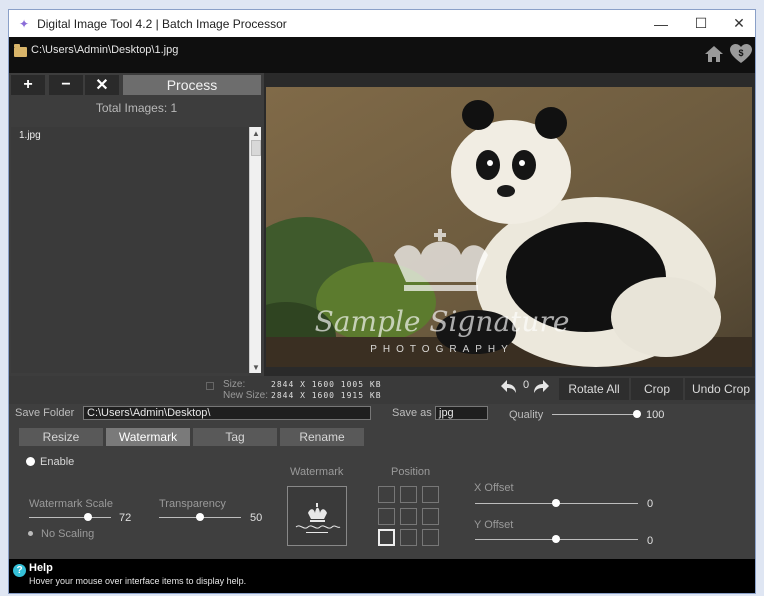  Describe the element at coordinates (430, 537) in the screenshot. I see `position-bottom-right` at that location.